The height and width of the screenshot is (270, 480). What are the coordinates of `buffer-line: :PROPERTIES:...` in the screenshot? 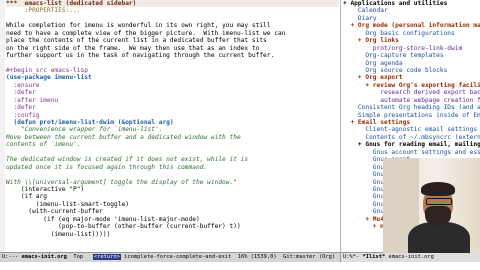 It's located at (172, 10).